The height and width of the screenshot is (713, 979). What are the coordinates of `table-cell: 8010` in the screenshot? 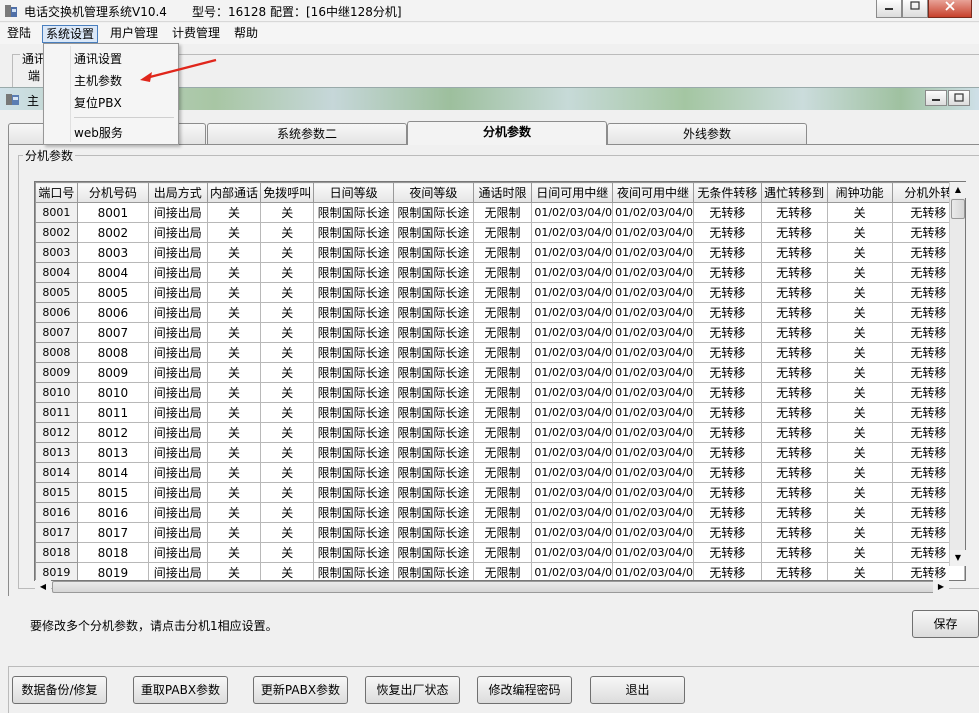 It's located at (112, 392).